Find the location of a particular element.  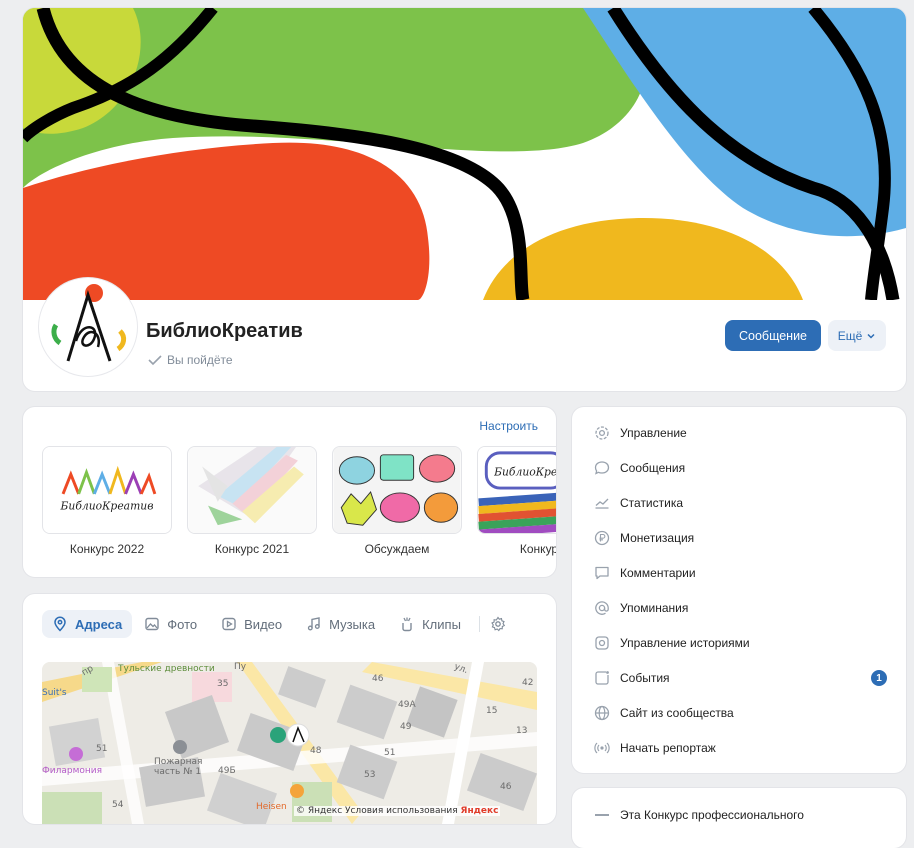

yandex-logo: Яндекс is located at coordinates (479, 811).